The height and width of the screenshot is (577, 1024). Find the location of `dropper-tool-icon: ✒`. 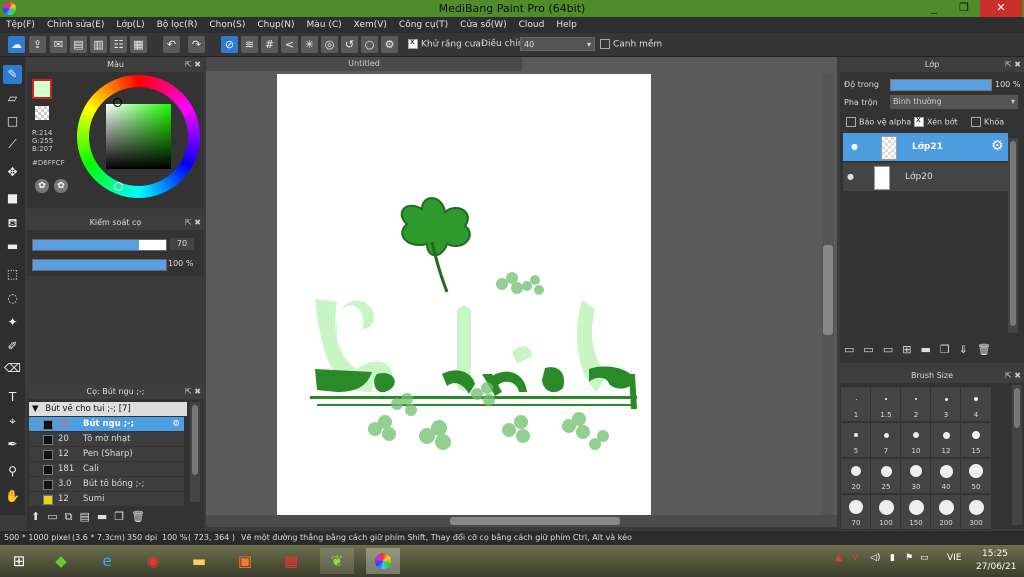

dropper-tool-icon: ✒ is located at coordinates (12, 444).